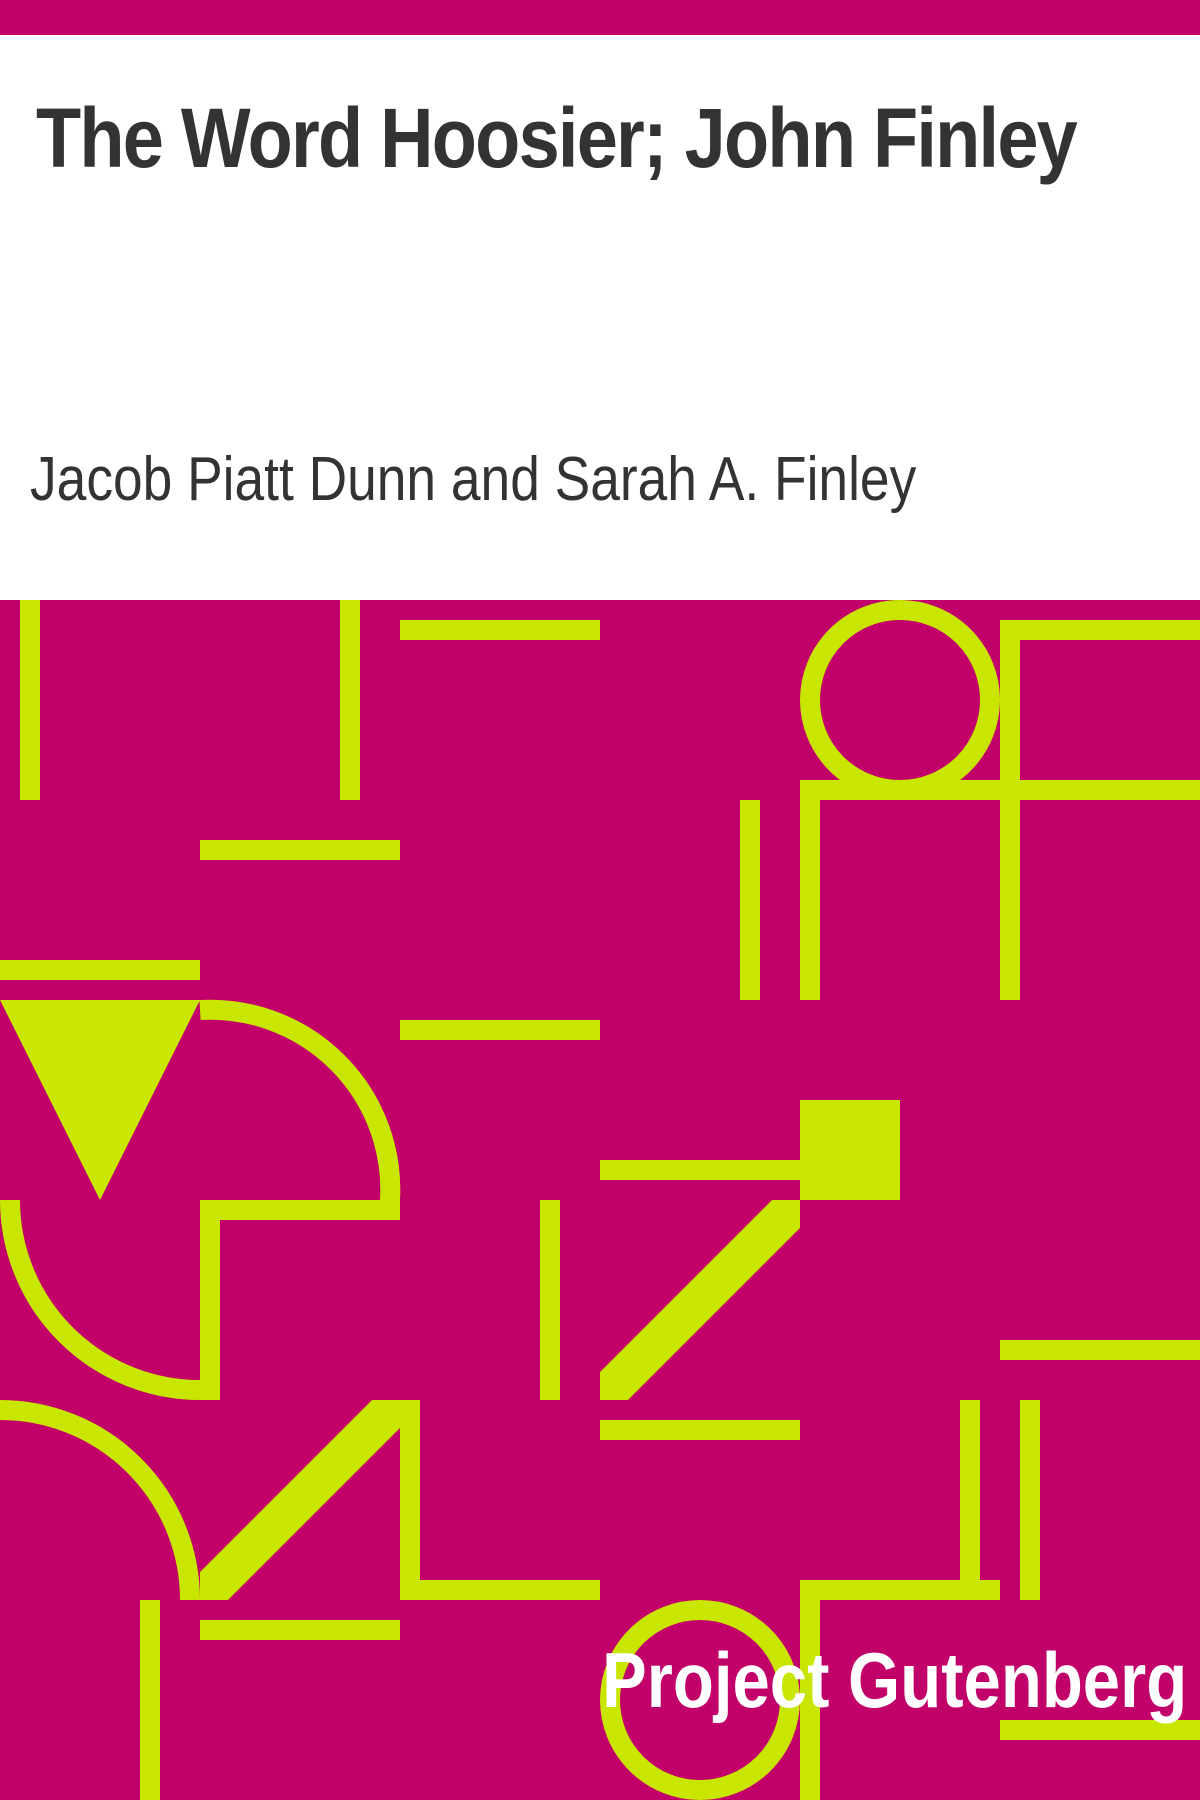 The image size is (1200, 1800). Describe the element at coordinates (557, 138) in the screenshot. I see `book-title: The Word Hoosier; John Finley` at that location.